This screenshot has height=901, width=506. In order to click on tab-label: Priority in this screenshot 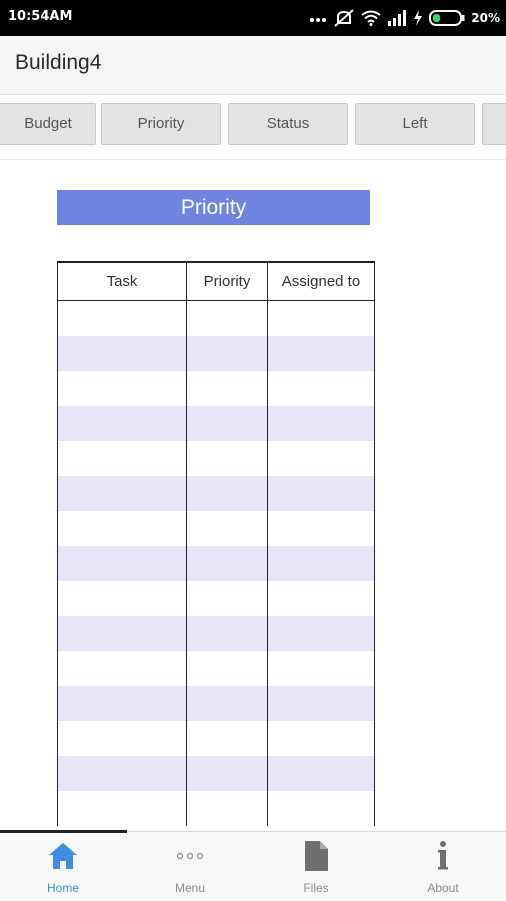, I will do `click(161, 123)`.